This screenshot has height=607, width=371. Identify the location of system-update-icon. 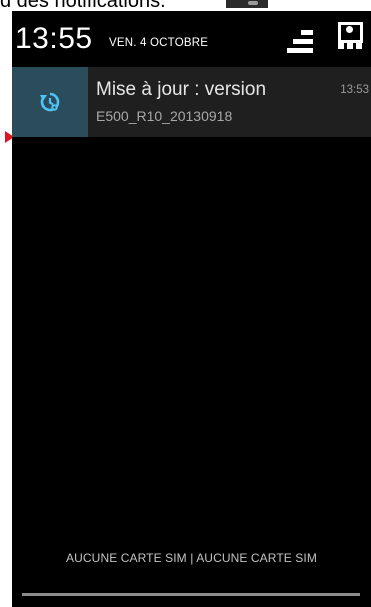
(50, 102).